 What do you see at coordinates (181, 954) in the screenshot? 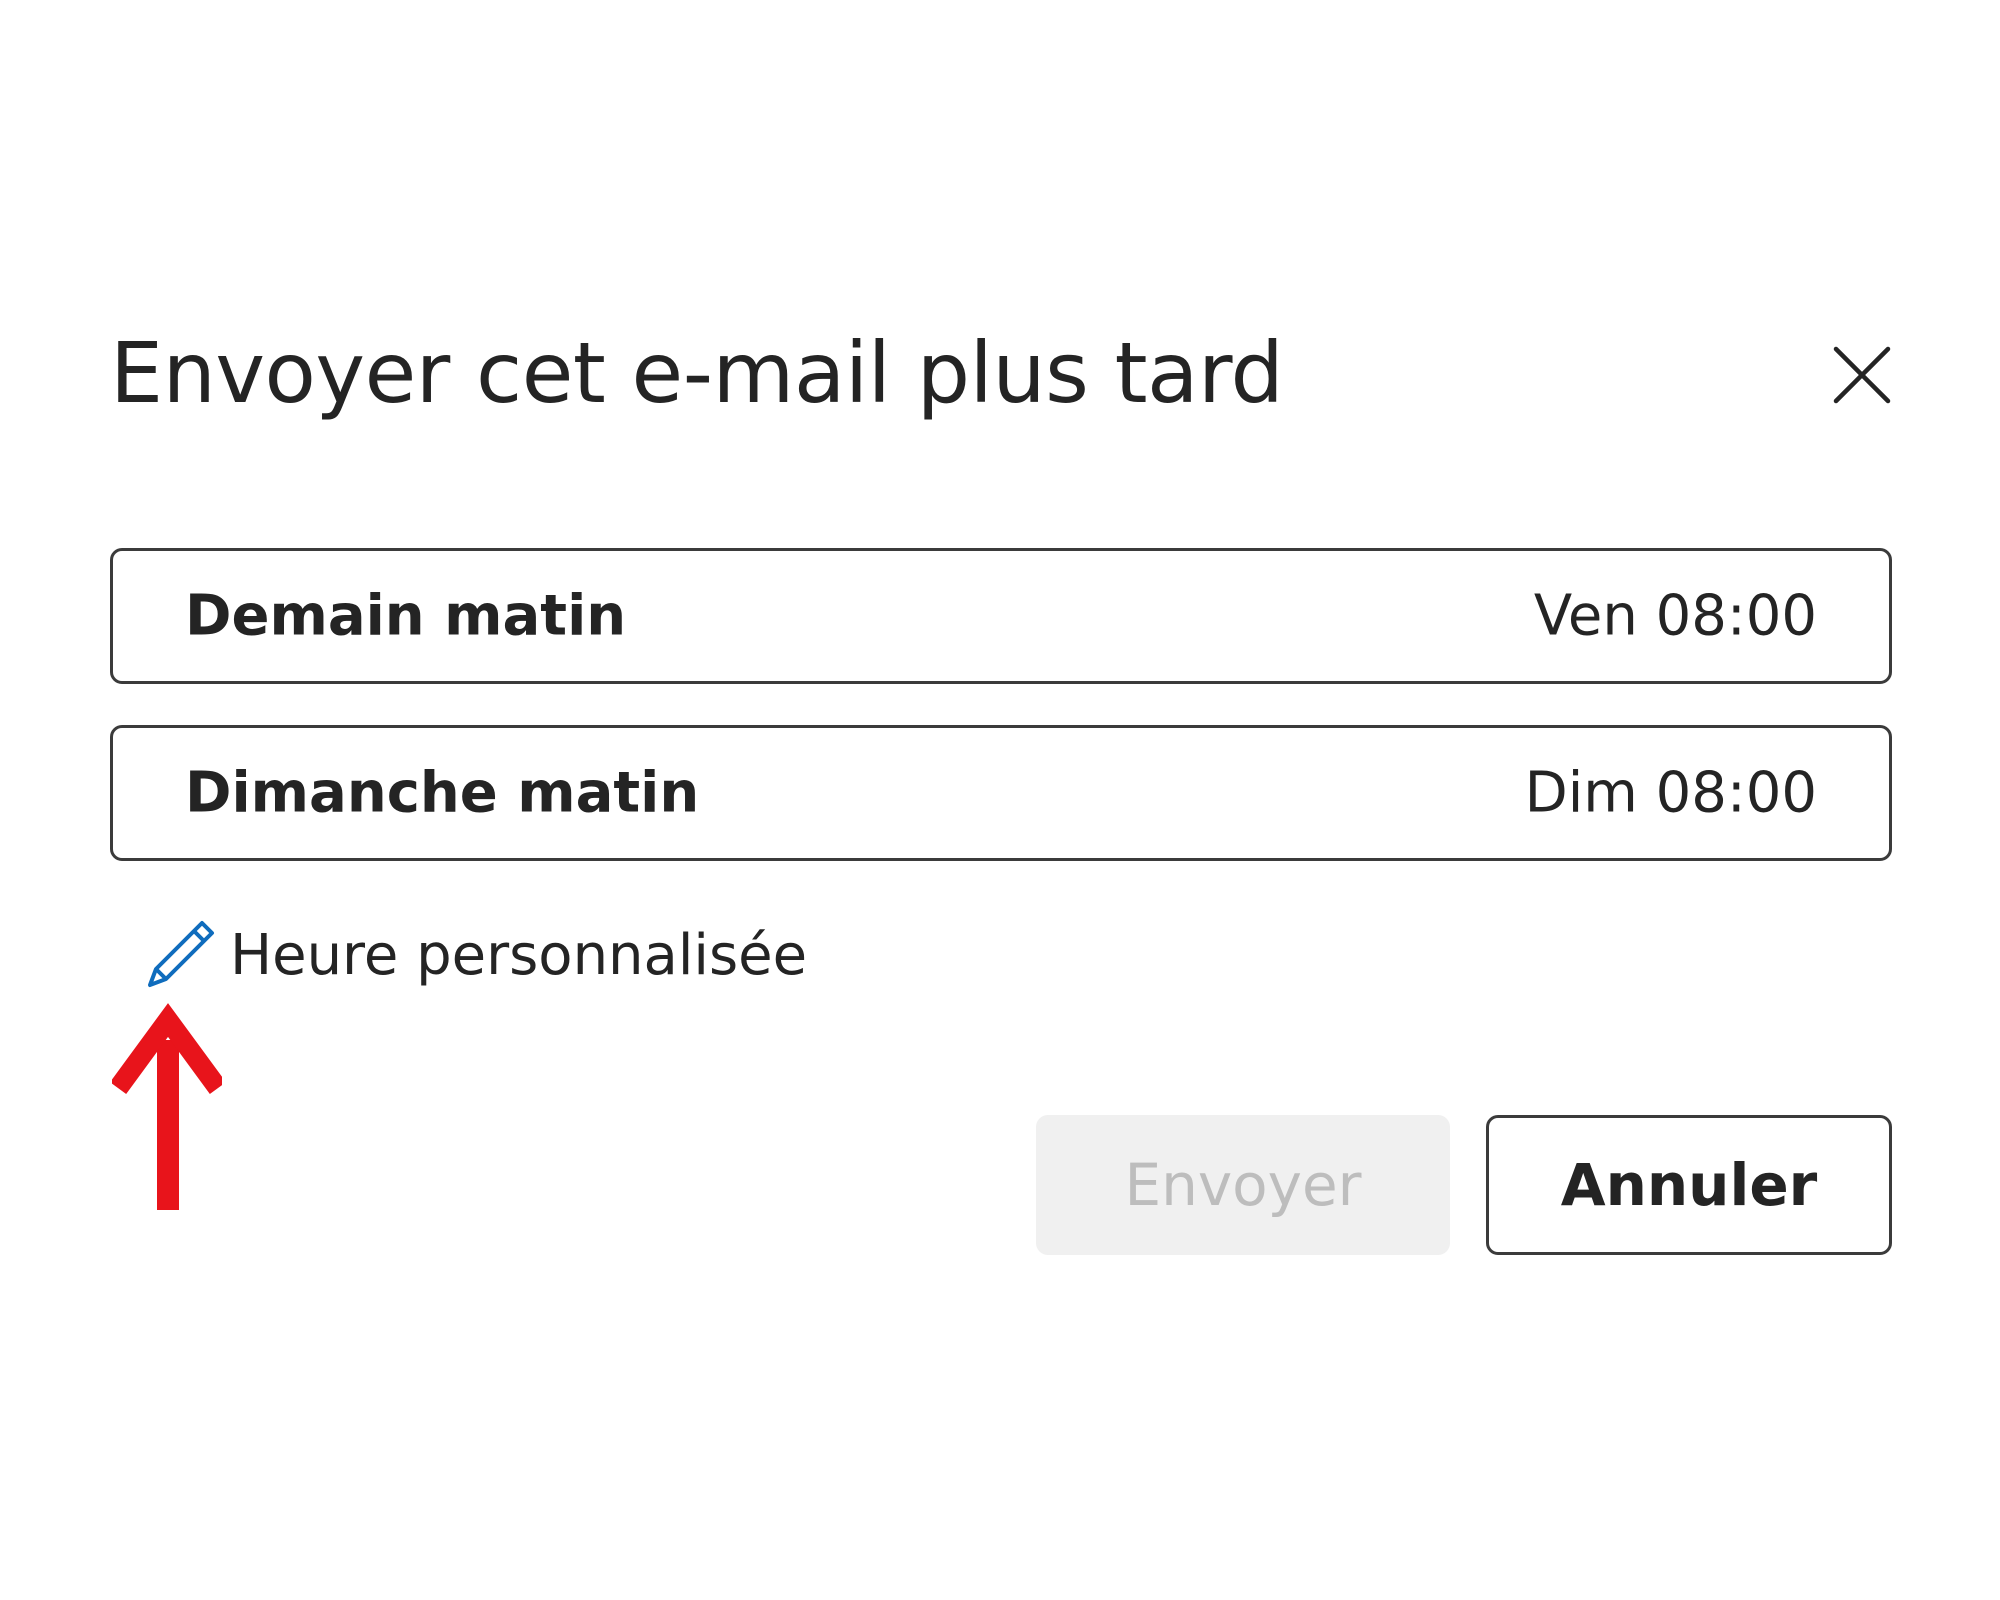
I see `pencil-icon` at bounding box center [181, 954].